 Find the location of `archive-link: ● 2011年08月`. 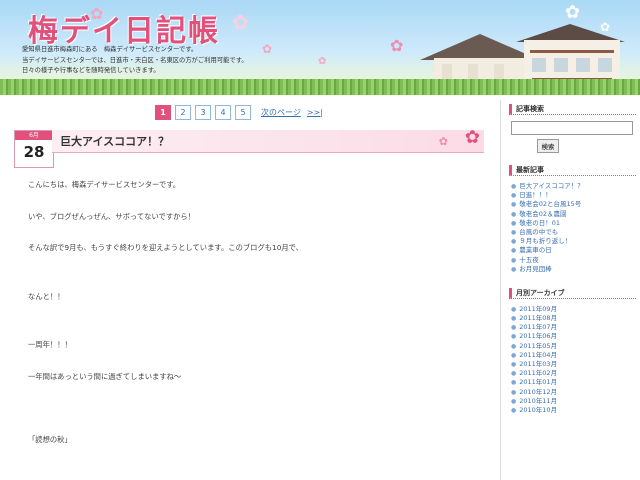

archive-link: ● 2011年08月 is located at coordinates (573, 318).